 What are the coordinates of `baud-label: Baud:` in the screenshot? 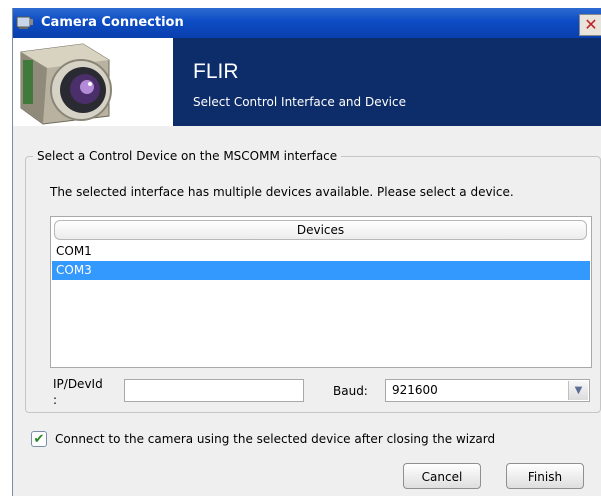 It's located at (350, 391).